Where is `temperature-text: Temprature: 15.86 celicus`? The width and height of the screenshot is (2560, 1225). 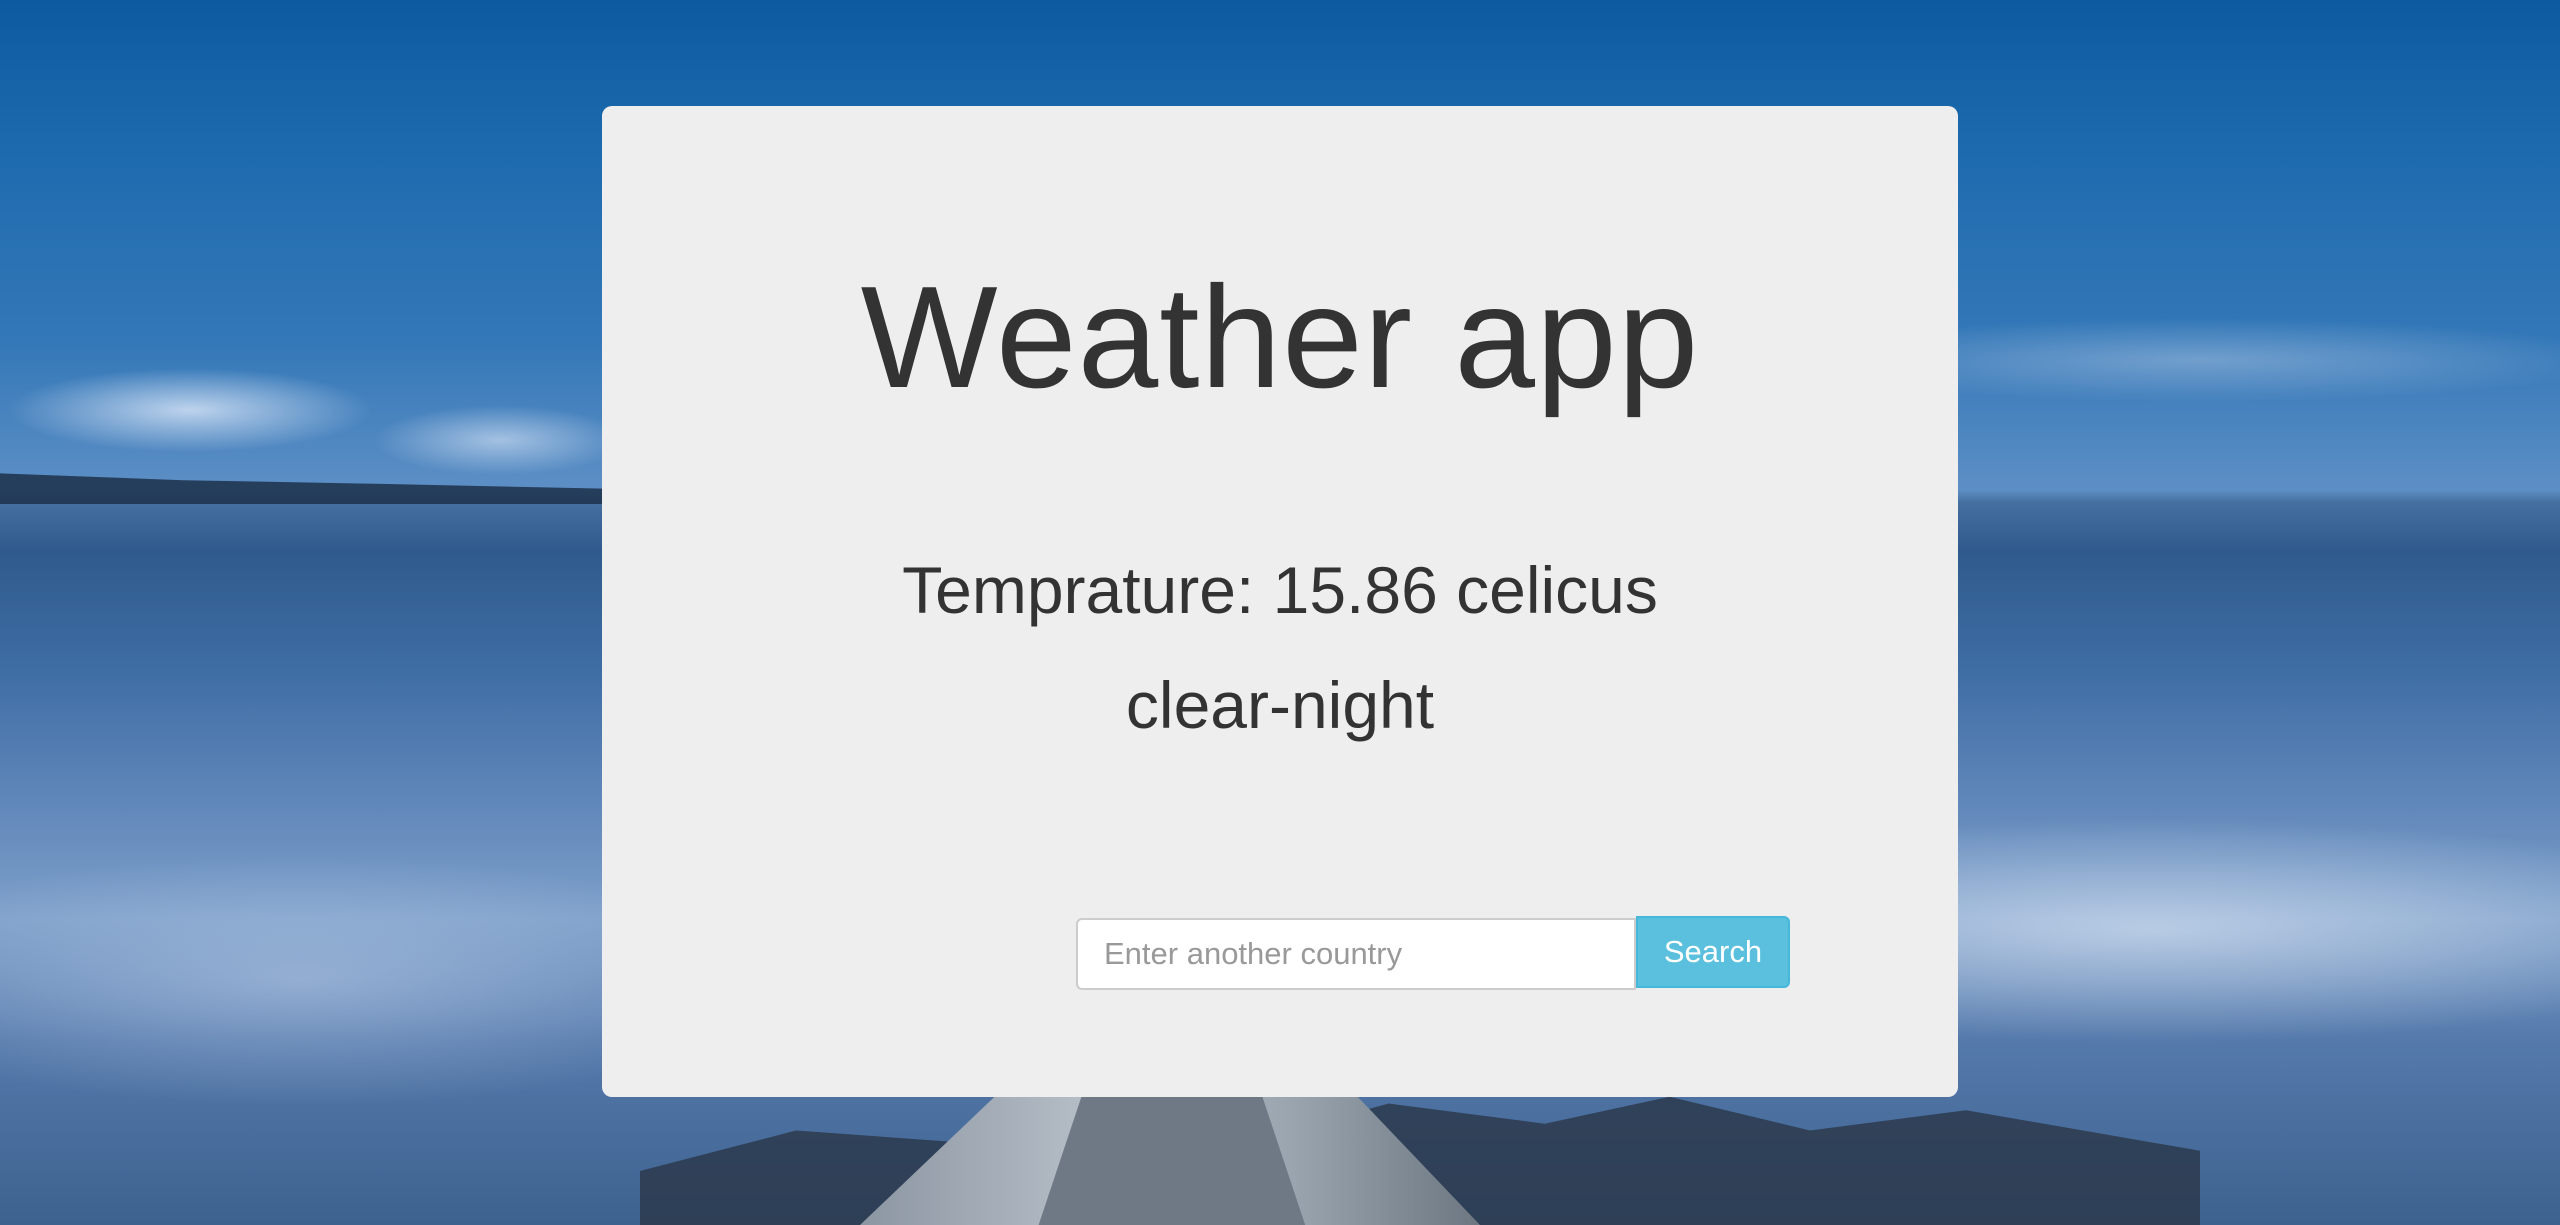
temperature-text: Temprature: 15.86 celicus is located at coordinates (1280, 590).